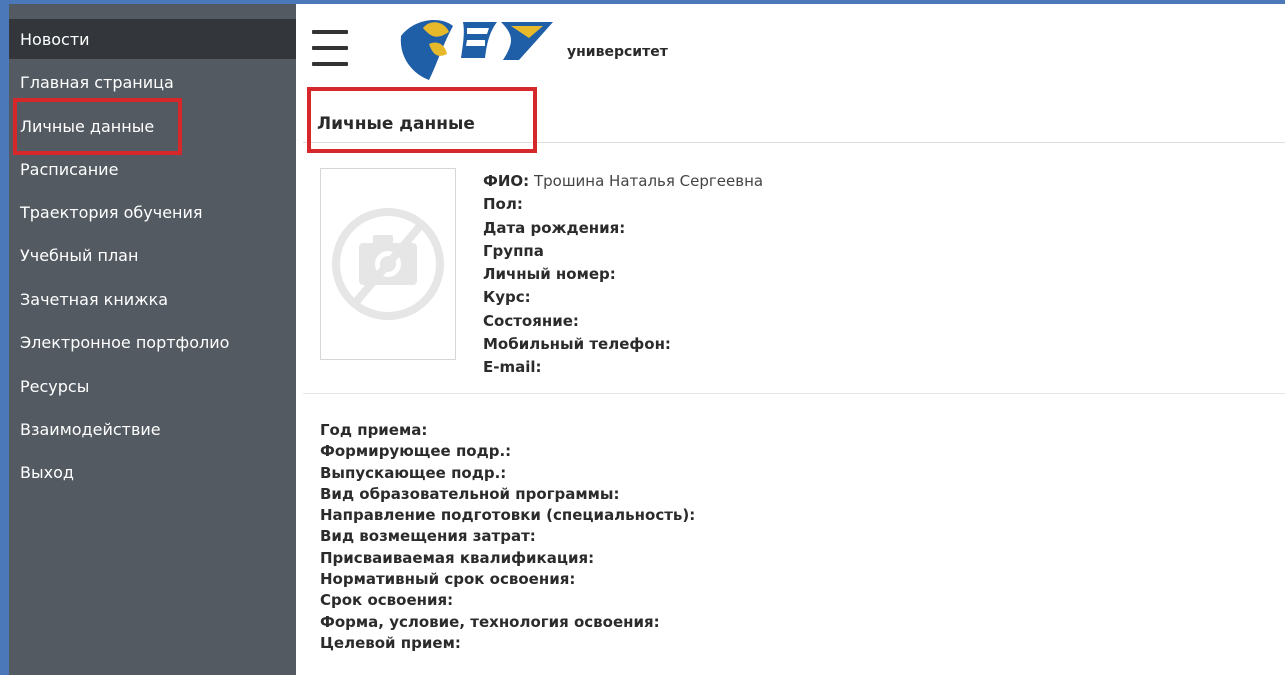  I want to click on no-photo-icon, so click(388, 264).